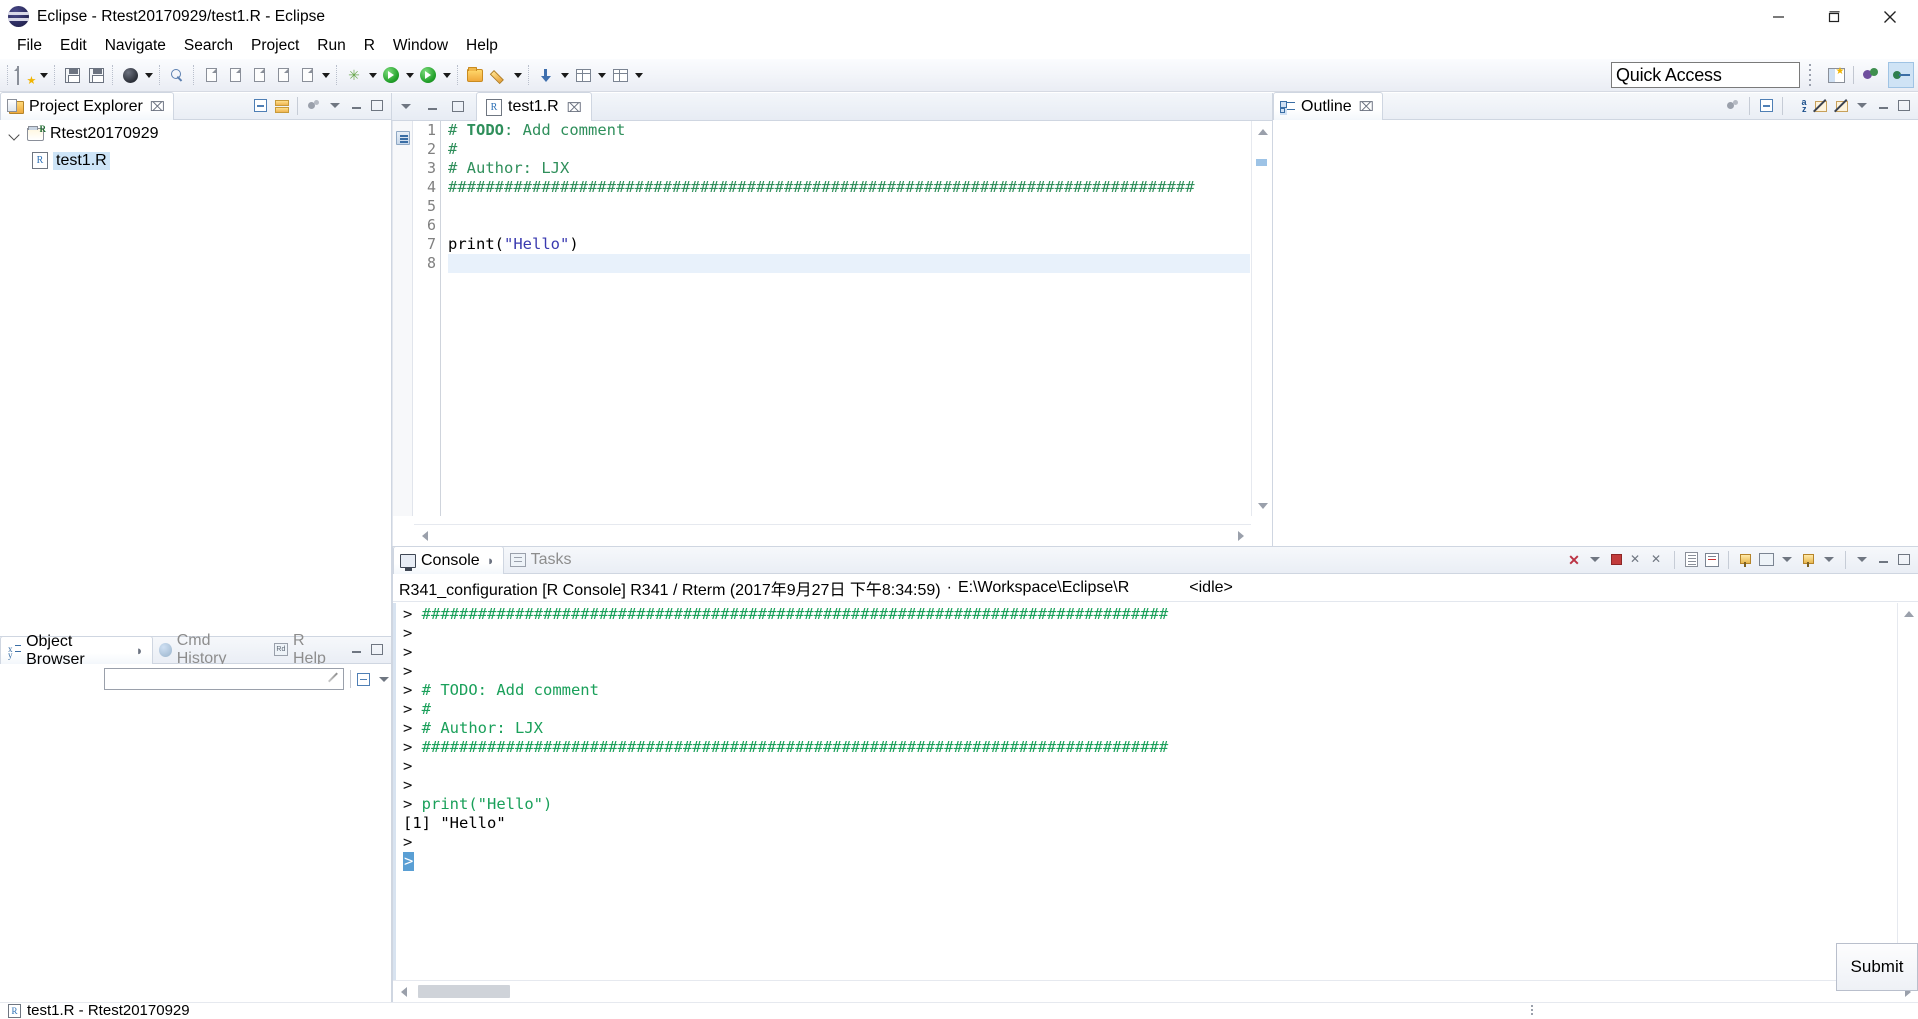  I want to click on run-dropdown-icon, so click(409, 75).